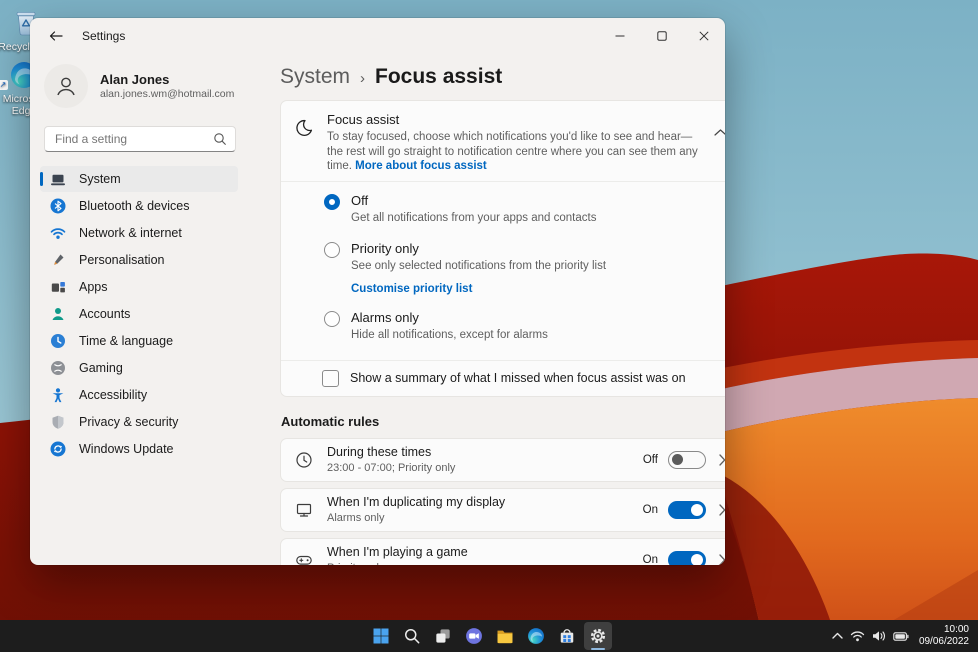 This screenshot has height=652, width=978. Describe the element at coordinates (332, 318) in the screenshot. I see `radio-alarms-only` at that location.